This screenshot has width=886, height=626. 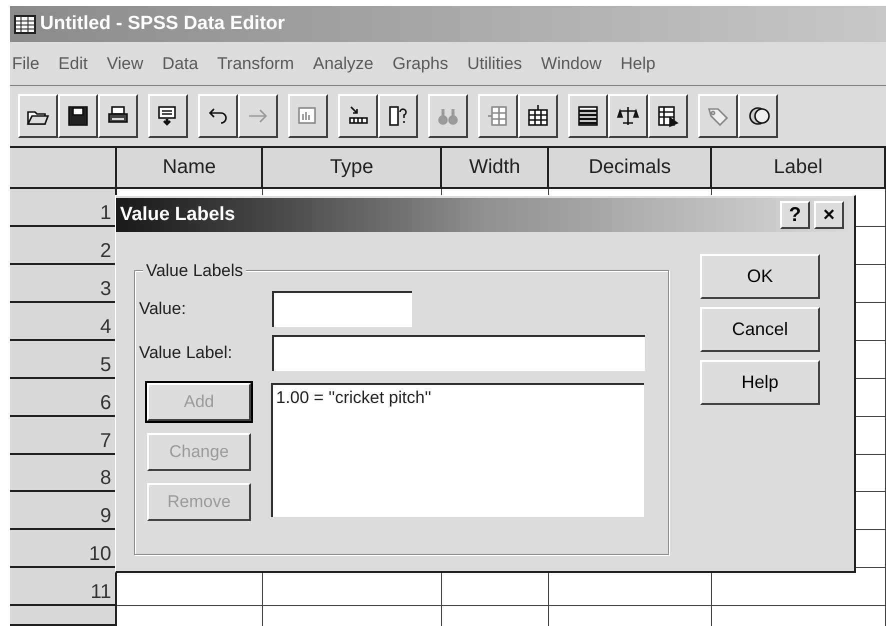 I want to click on row-header, so click(x=64, y=616).